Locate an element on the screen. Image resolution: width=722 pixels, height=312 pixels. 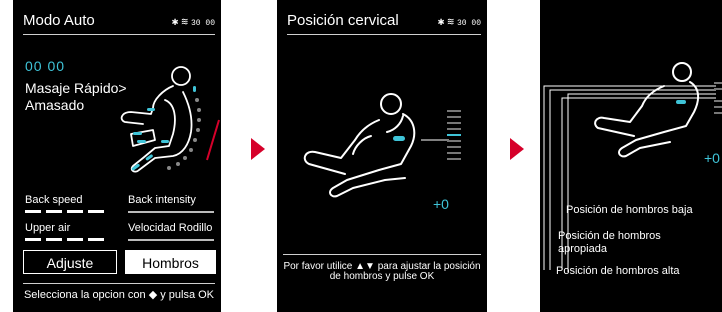
shoulders-button: Hombros is located at coordinates (170, 262).